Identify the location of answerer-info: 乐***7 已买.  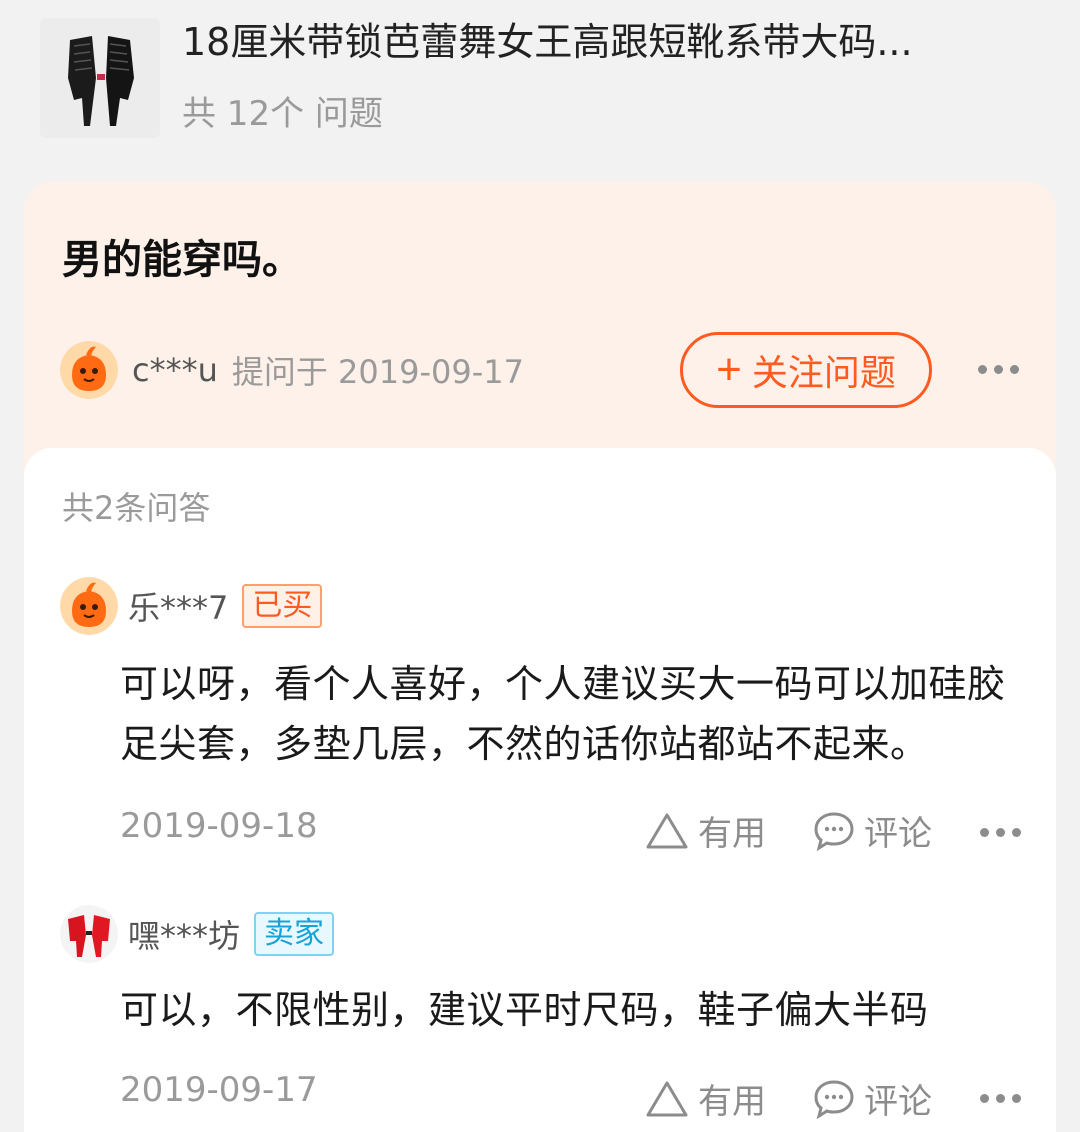
(191, 606).